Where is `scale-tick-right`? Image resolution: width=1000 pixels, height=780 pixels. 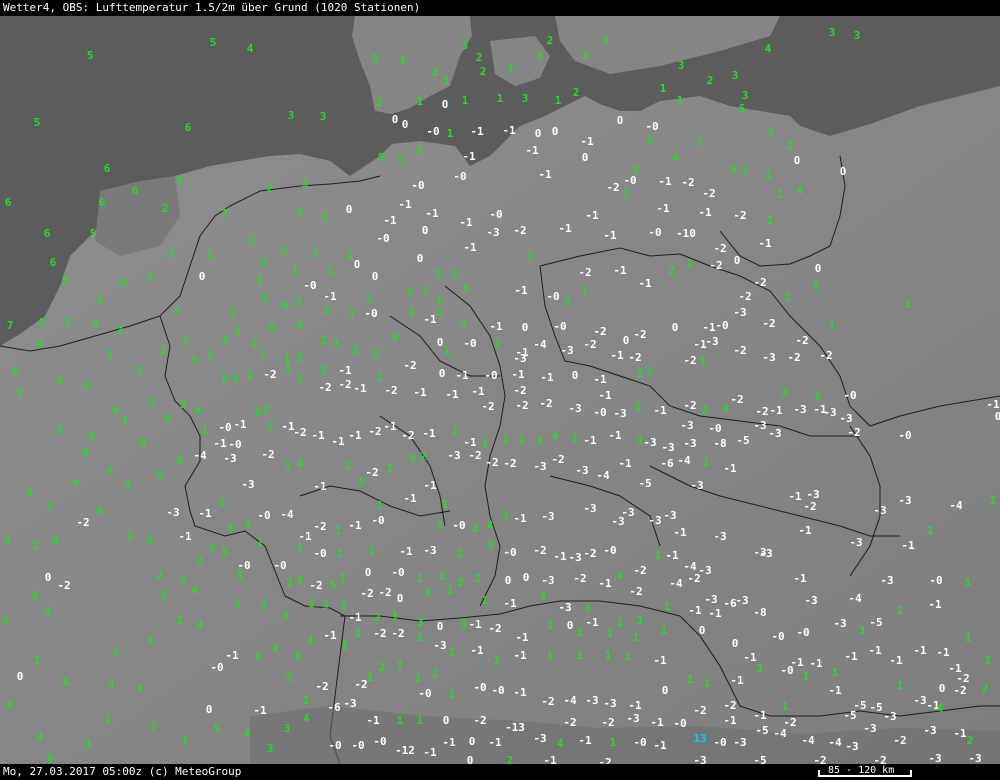
scale-tick-right is located at coordinates (911, 773).